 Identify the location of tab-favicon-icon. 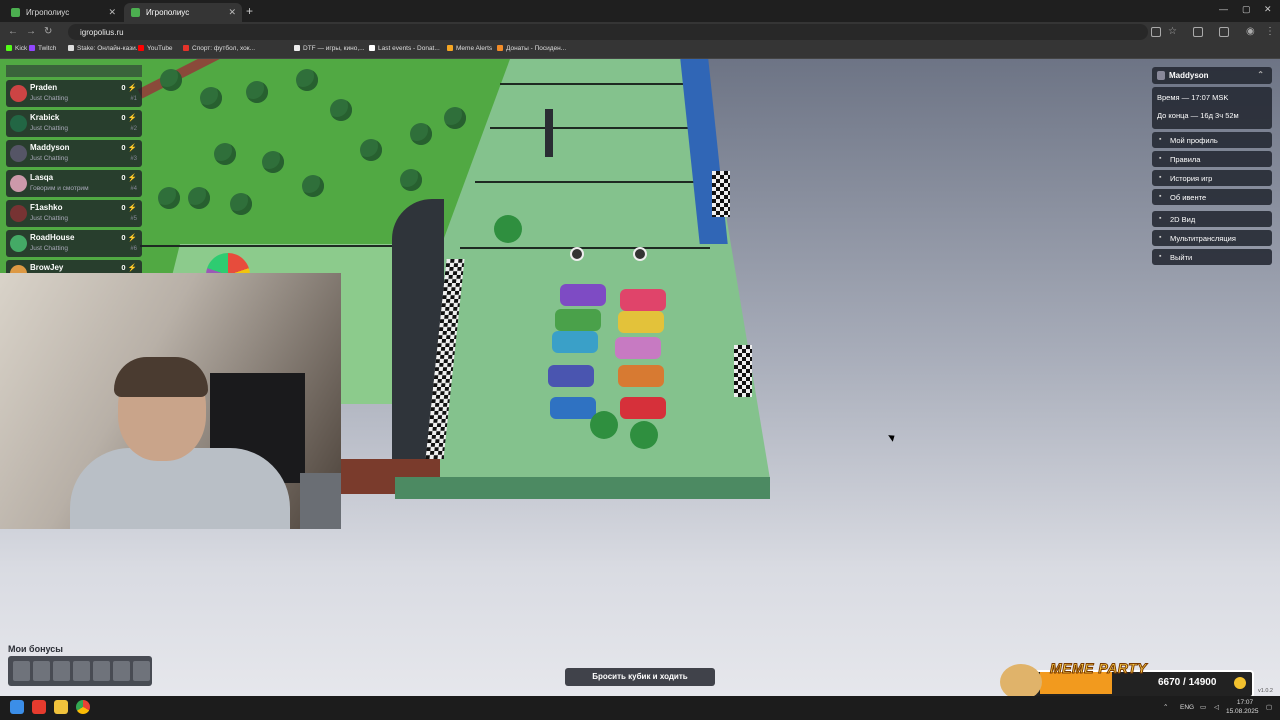
(135, 12).